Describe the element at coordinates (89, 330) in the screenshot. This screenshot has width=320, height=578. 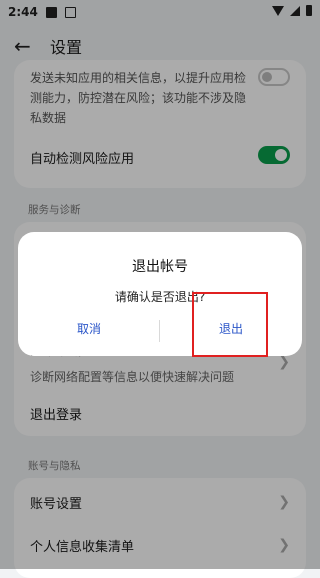
I see `cancel-button: 取消` at that location.